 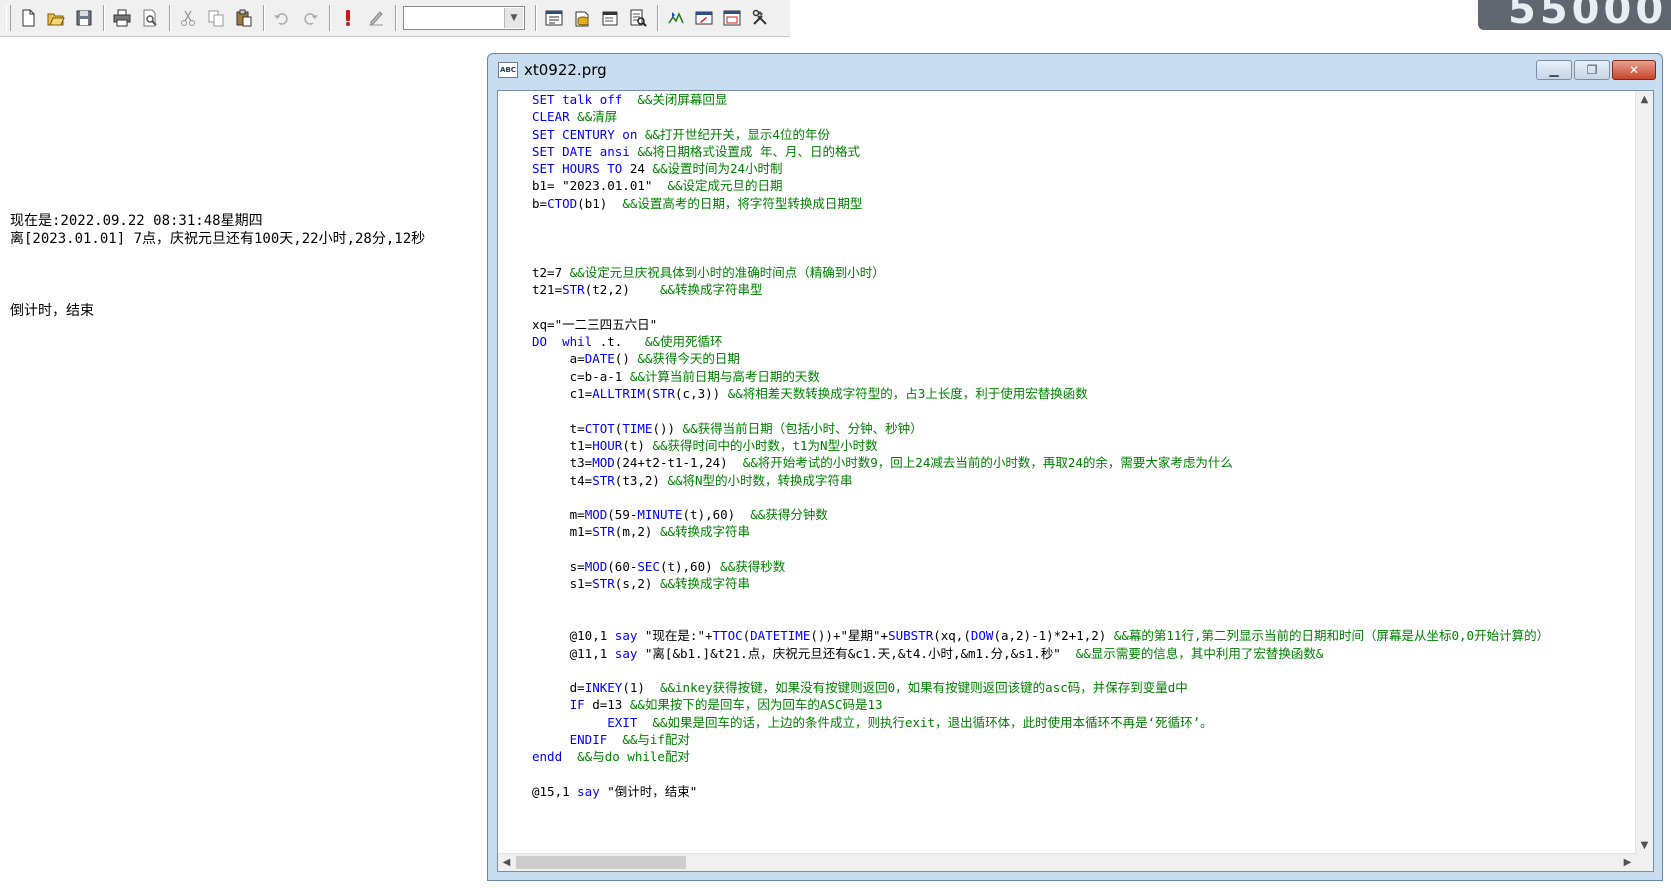 I want to click on form-designer-button, so click(x=676, y=18).